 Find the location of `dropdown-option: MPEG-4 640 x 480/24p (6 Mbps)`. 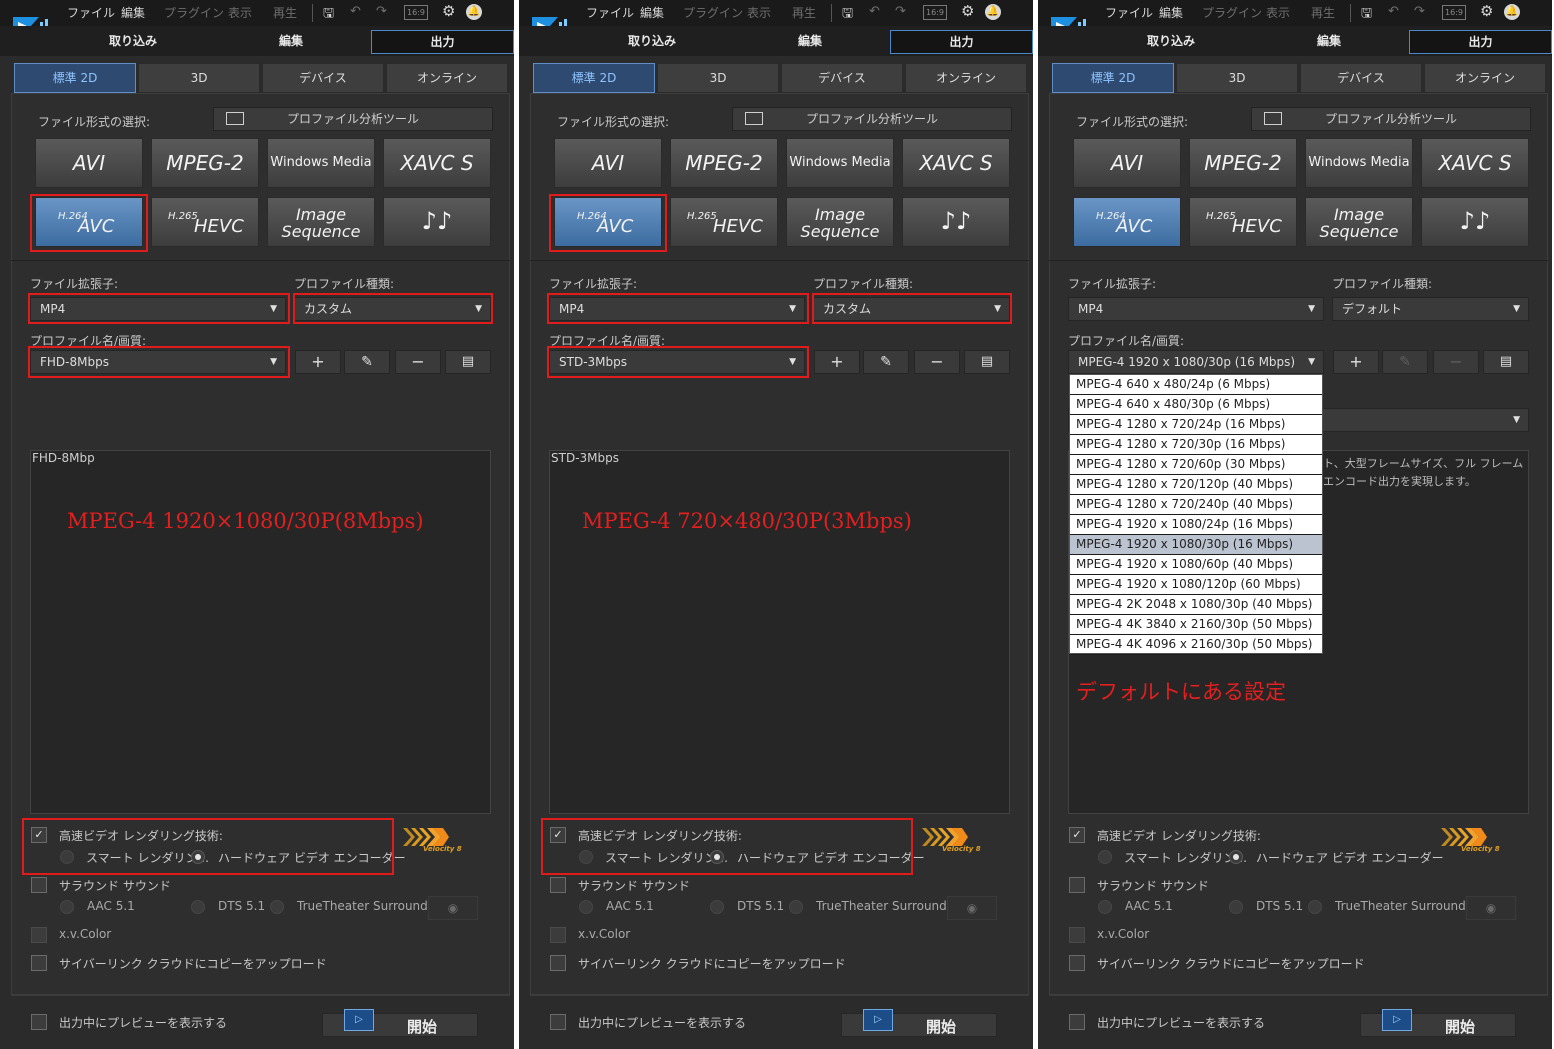

dropdown-option: MPEG-4 640 x 480/24p (6 Mbps) is located at coordinates (1196, 385).